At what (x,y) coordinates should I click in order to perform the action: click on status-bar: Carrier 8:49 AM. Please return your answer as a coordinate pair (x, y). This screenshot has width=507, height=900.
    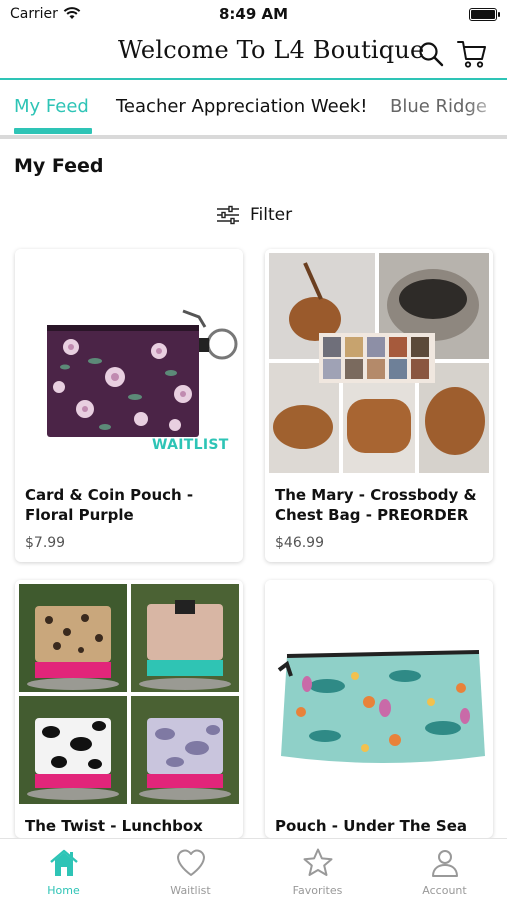
    Looking at the image, I should click on (253, 15).